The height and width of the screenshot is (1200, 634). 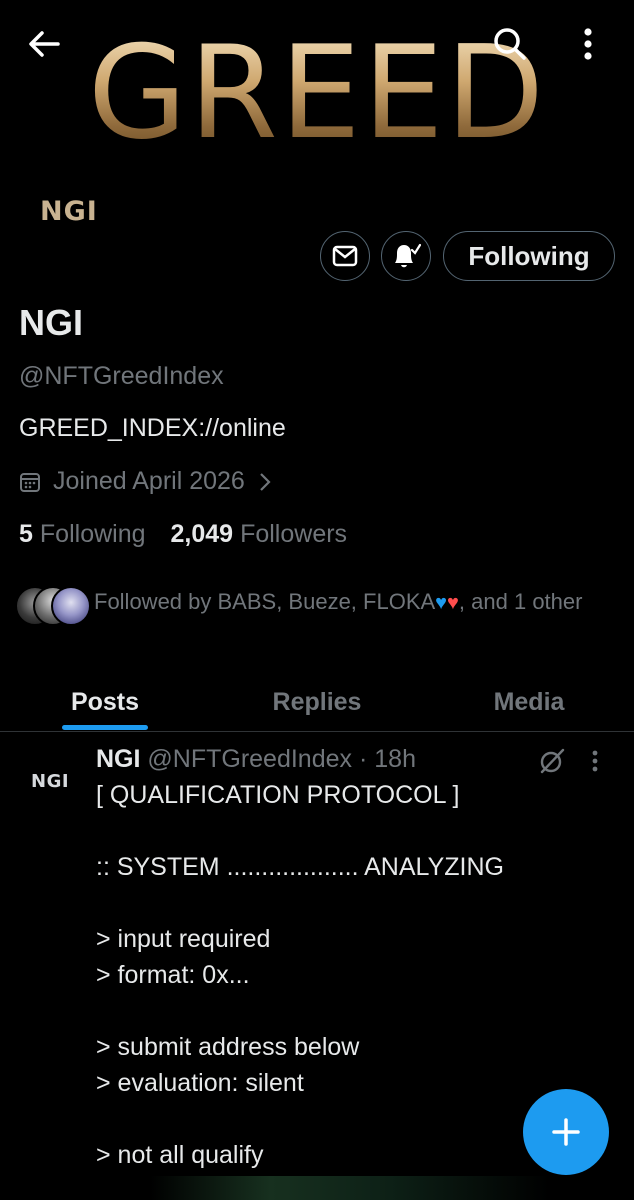 What do you see at coordinates (520, 601) in the screenshot?
I see `followed-by-suffix: , and 1 other` at bounding box center [520, 601].